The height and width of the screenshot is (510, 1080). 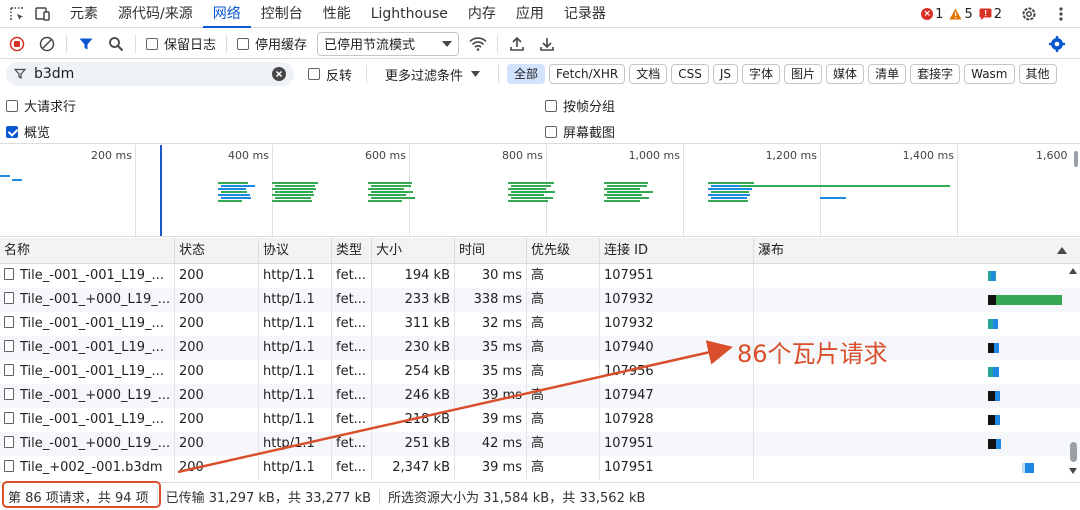 What do you see at coordinates (1073, 373) in the screenshot?
I see `table-scrollbar` at bounding box center [1073, 373].